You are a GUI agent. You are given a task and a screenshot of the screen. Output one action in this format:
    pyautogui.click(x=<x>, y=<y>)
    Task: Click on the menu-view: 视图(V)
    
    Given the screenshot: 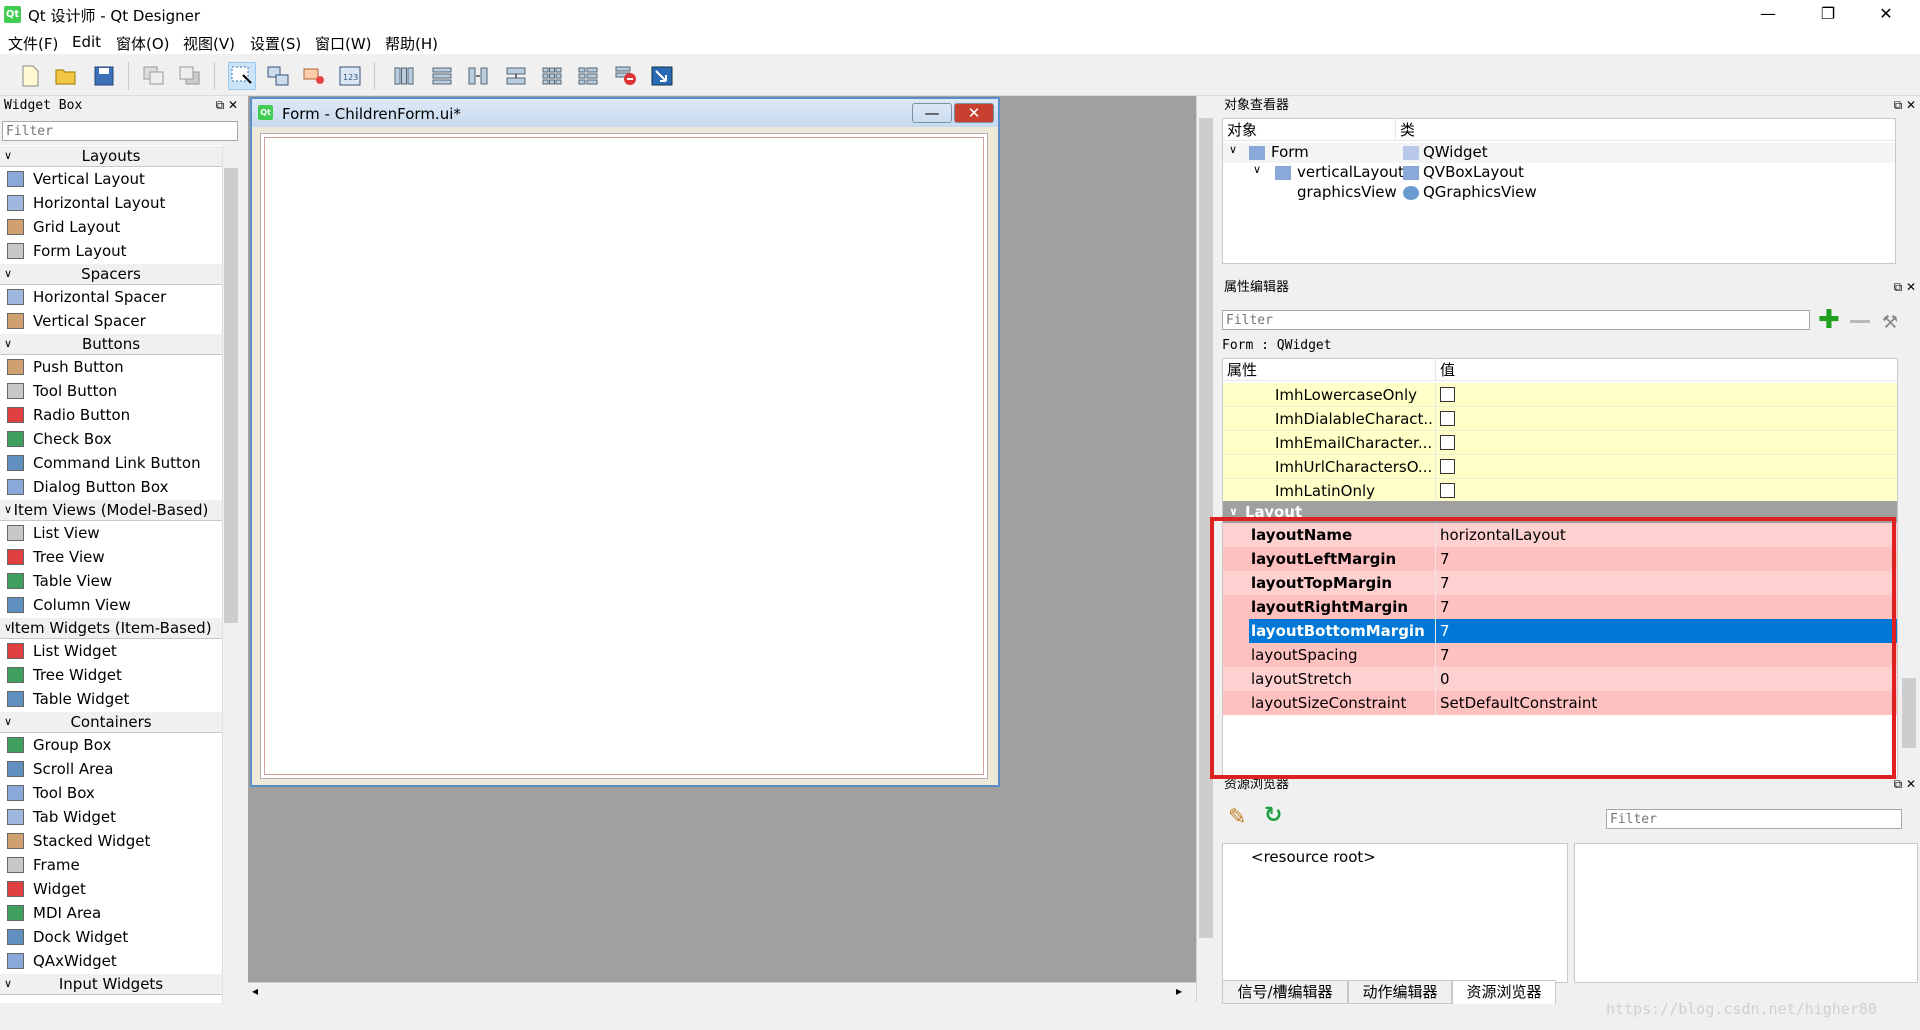 What is the action you would take?
    pyautogui.click(x=209, y=43)
    